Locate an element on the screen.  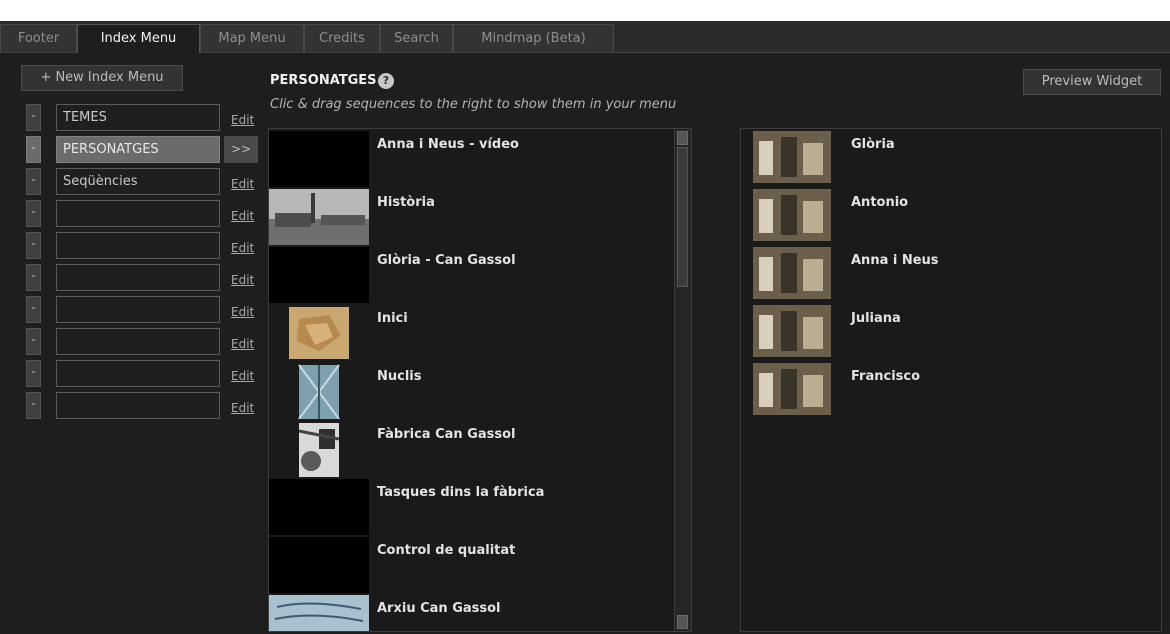
tab-map-menu: Map Menu is located at coordinates (252, 38).